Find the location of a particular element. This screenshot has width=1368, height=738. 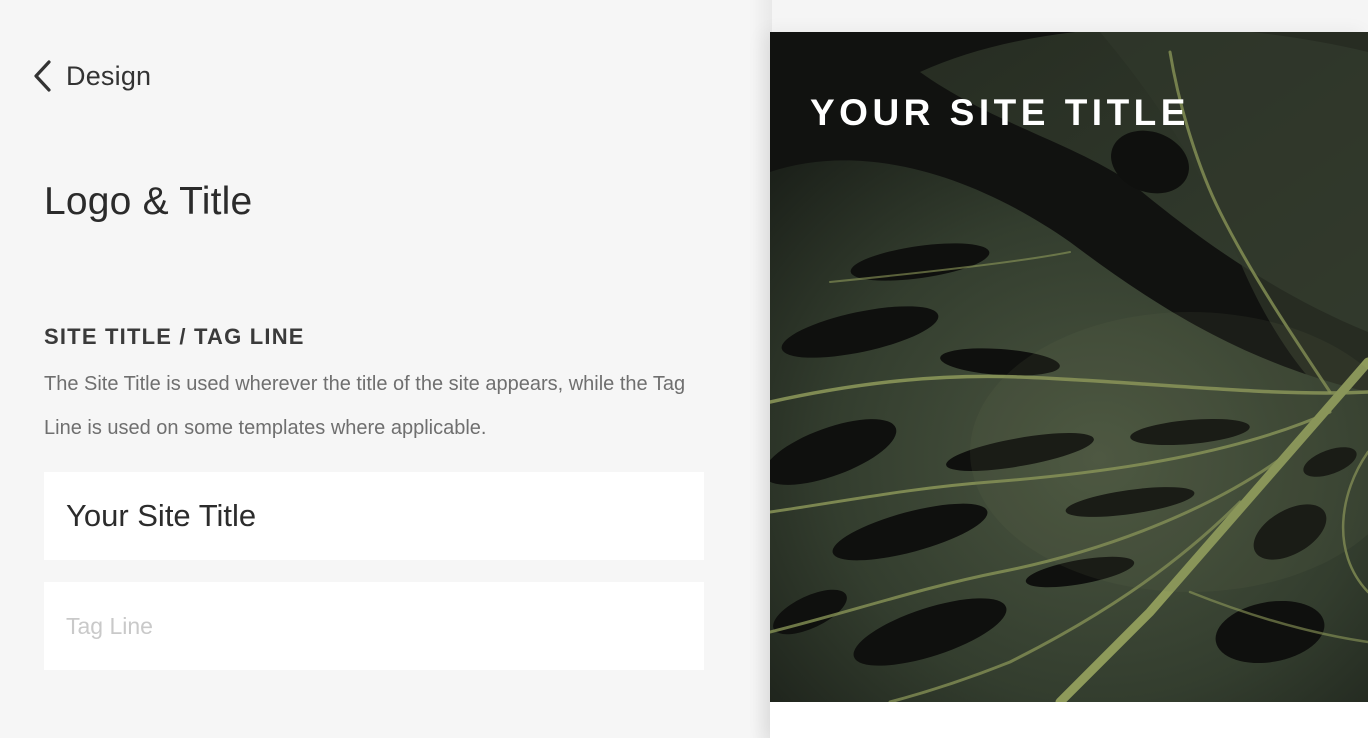

tag-line-field is located at coordinates (374, 626).